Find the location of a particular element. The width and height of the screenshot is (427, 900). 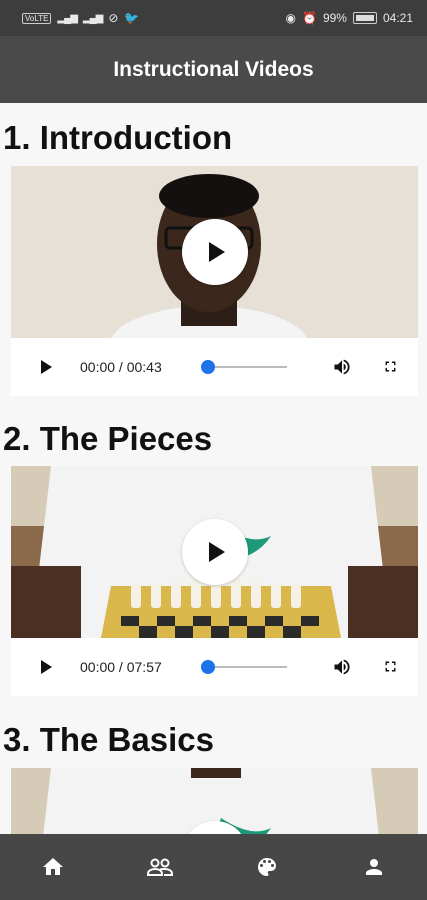

nav-people is located at coordinates (160, 867).